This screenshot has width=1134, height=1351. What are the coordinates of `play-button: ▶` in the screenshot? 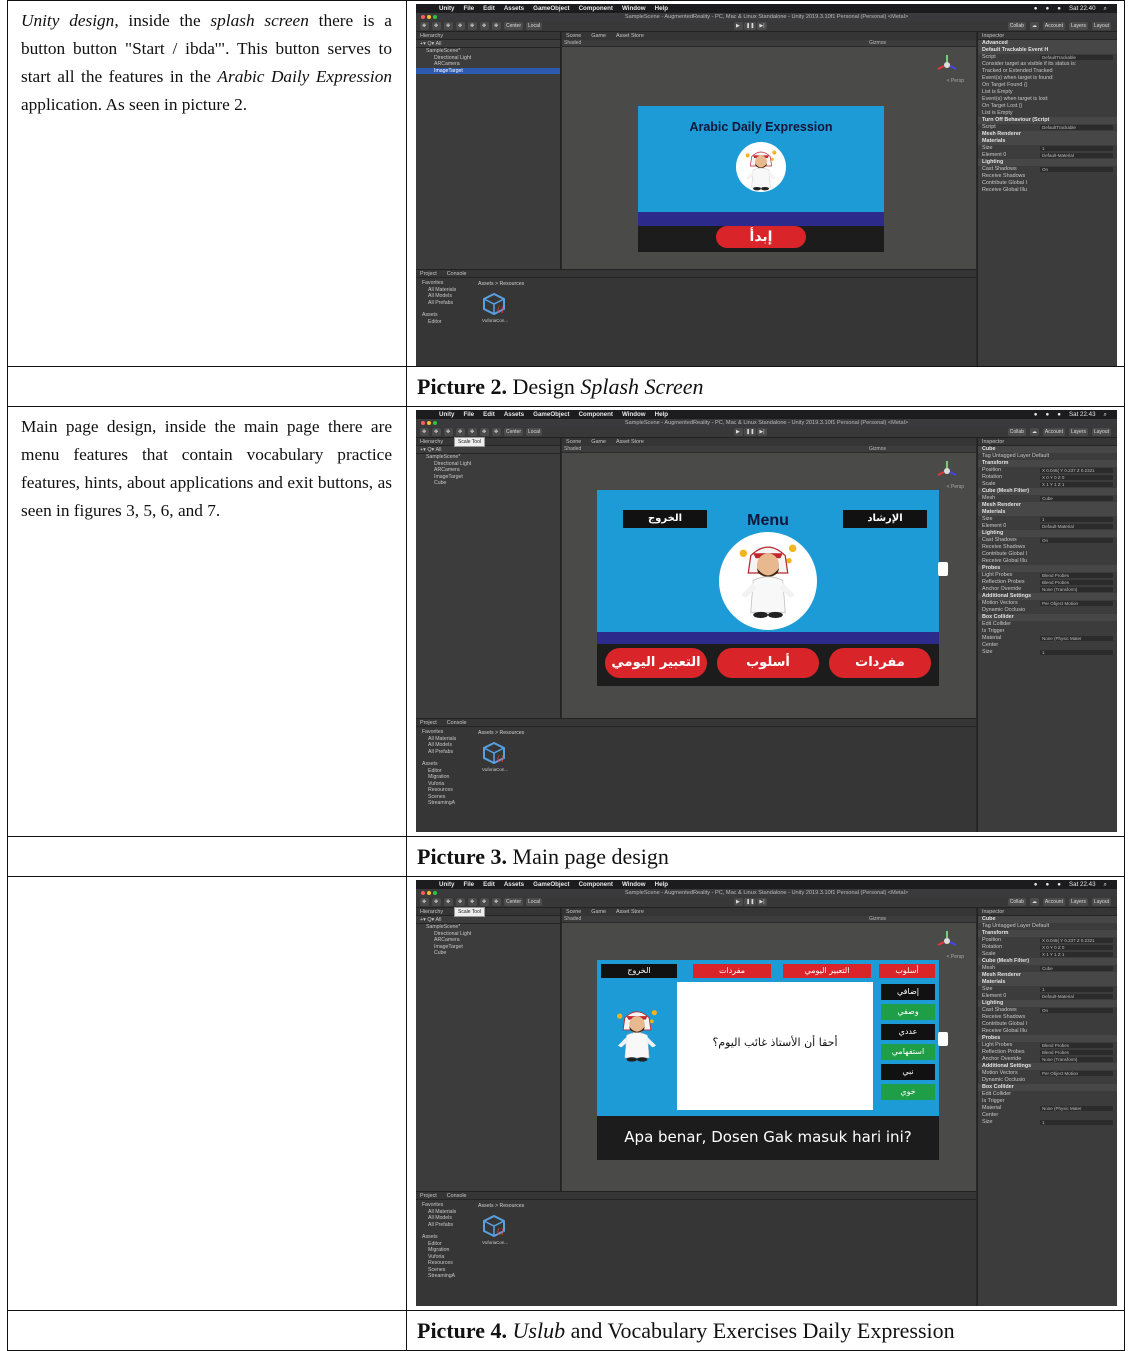 It's located at (738, 902).